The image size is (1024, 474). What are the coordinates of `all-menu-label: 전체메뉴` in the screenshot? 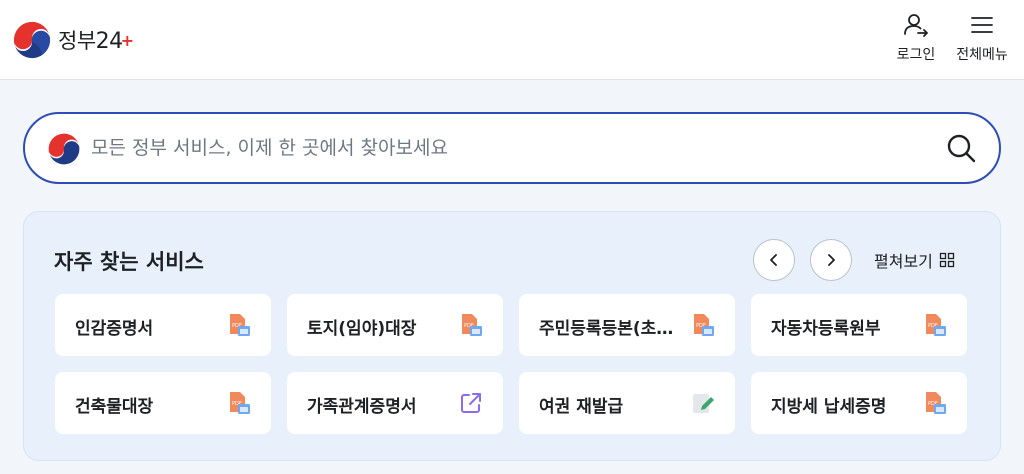 It's located at (982, 55).